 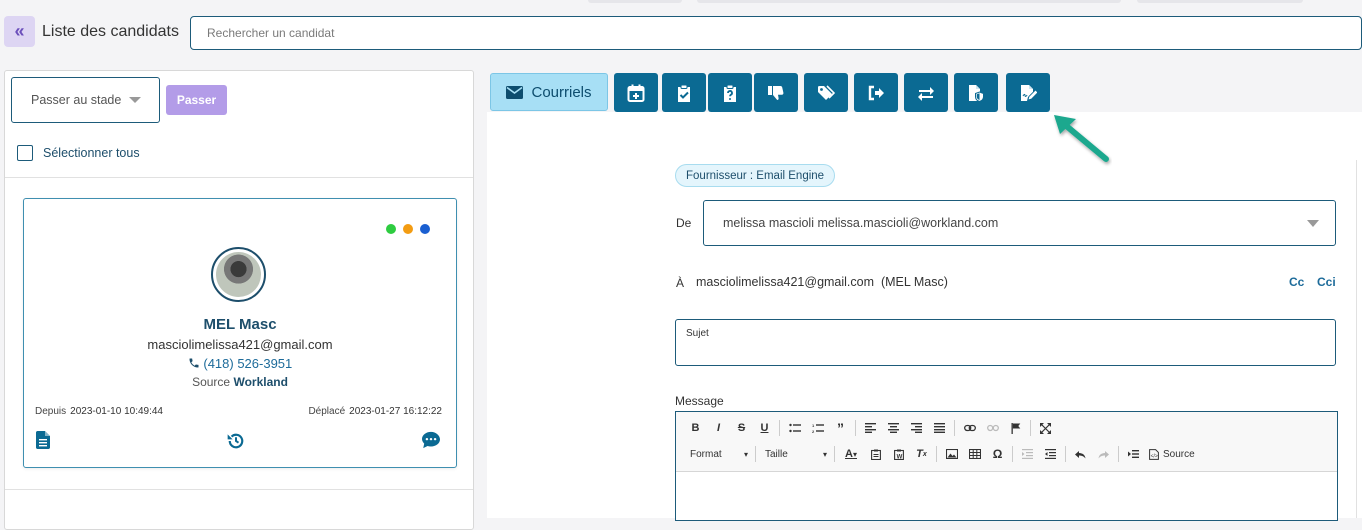 I want to click on status-dot-blue, so click(x=425, y=229).